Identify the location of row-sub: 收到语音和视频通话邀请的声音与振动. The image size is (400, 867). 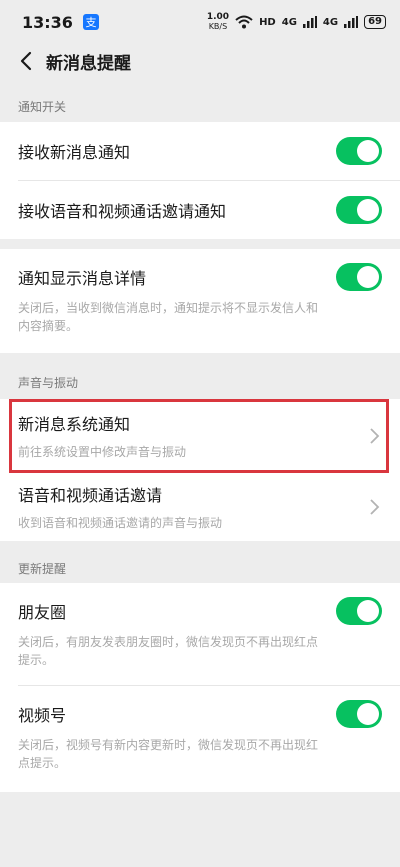
(120, 523).